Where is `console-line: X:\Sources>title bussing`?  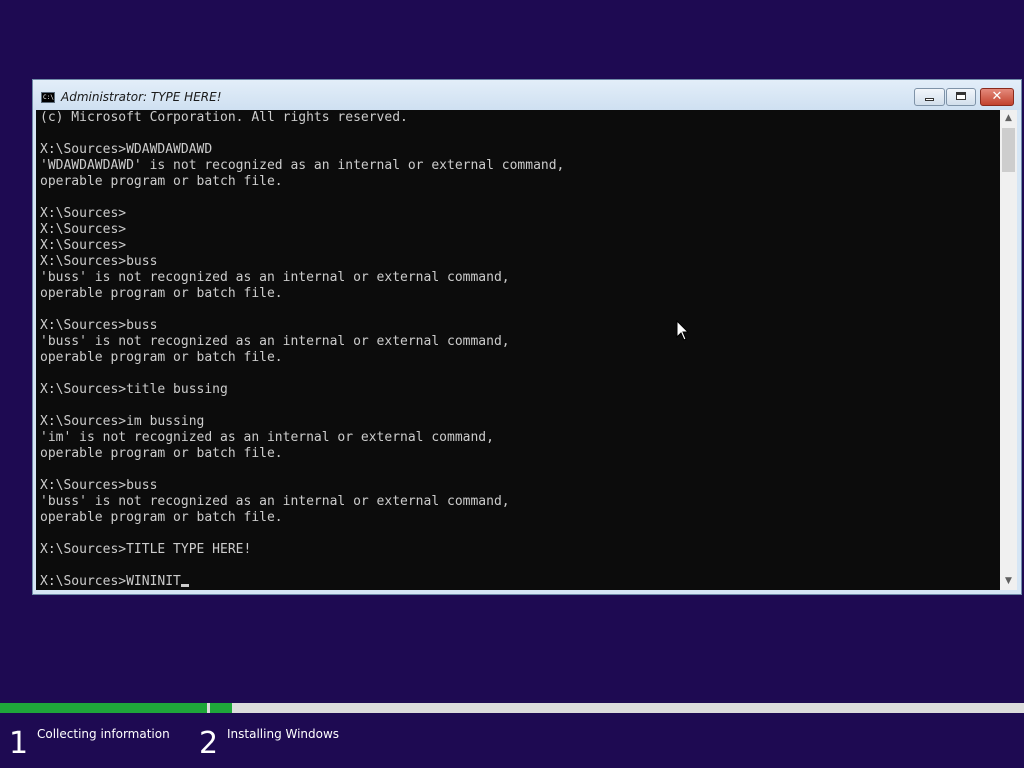
console-line: X:\Sources>title bussing is located at coordinates (134, 389).